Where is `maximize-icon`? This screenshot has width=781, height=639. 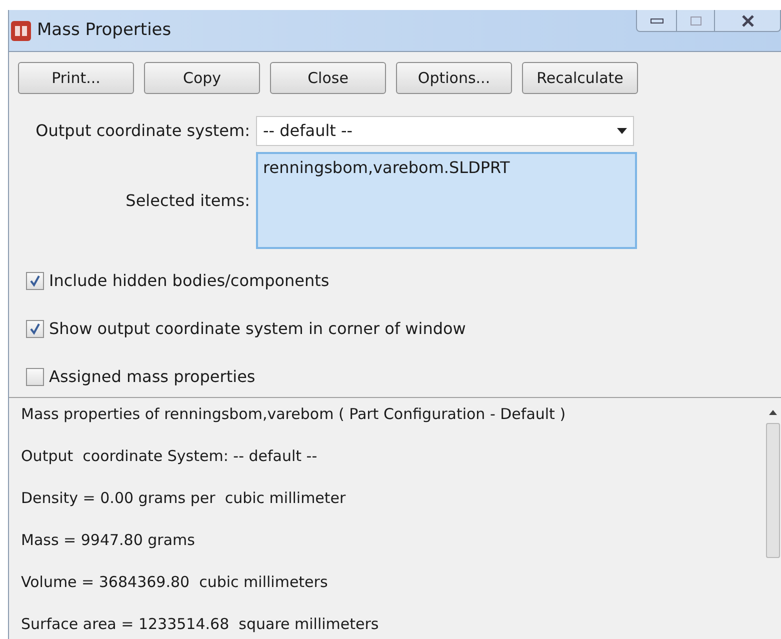 maximize-icon is located at coordinates (696, 21).